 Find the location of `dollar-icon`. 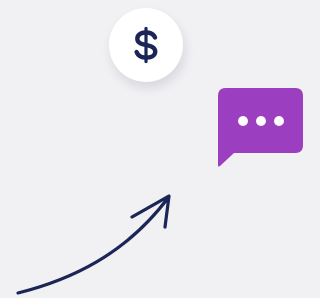

dollar-icon is located at coordinates (146, 45).